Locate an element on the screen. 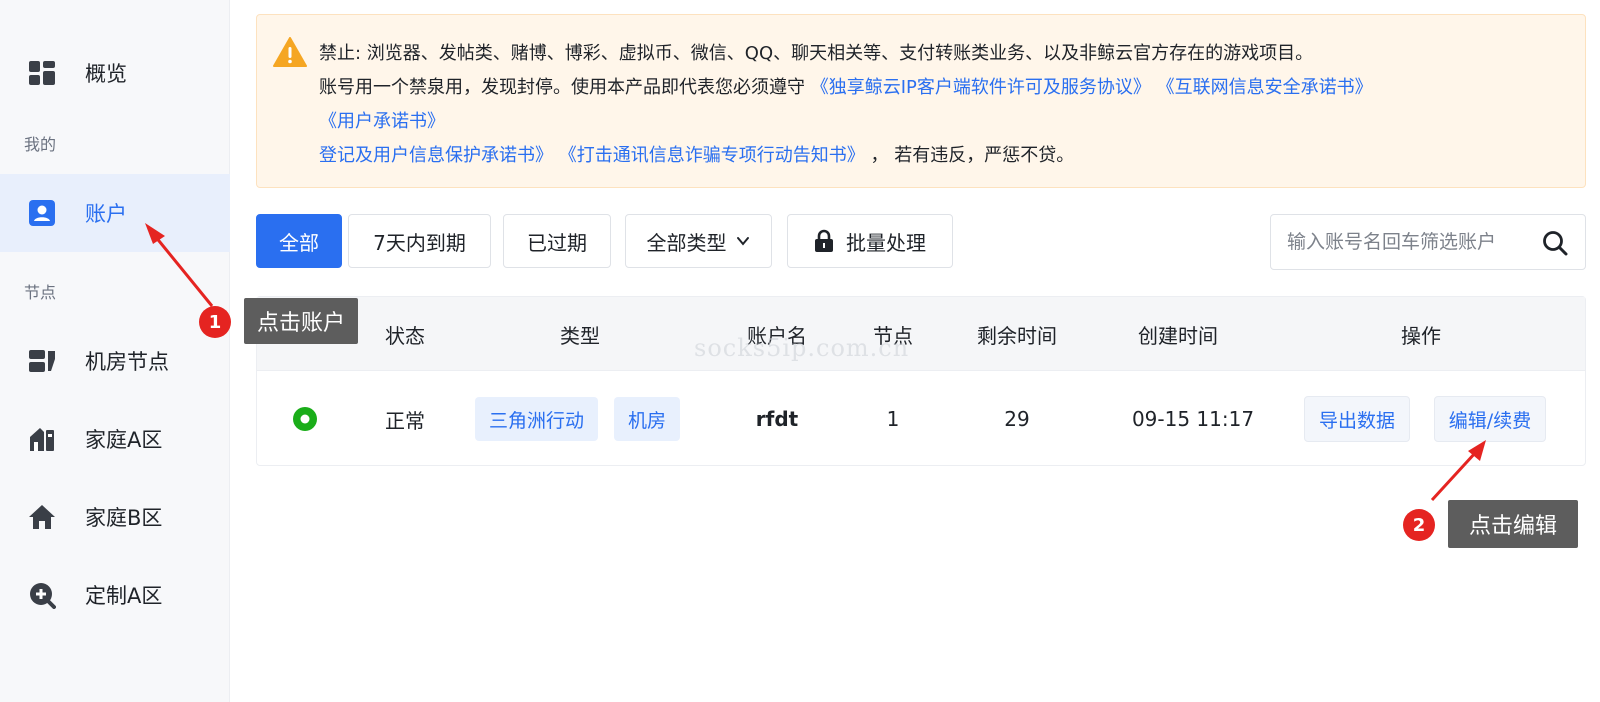 This screenshot has width=1600, height=702. header-actions: 操作 is located at coordinates (1421, 335).